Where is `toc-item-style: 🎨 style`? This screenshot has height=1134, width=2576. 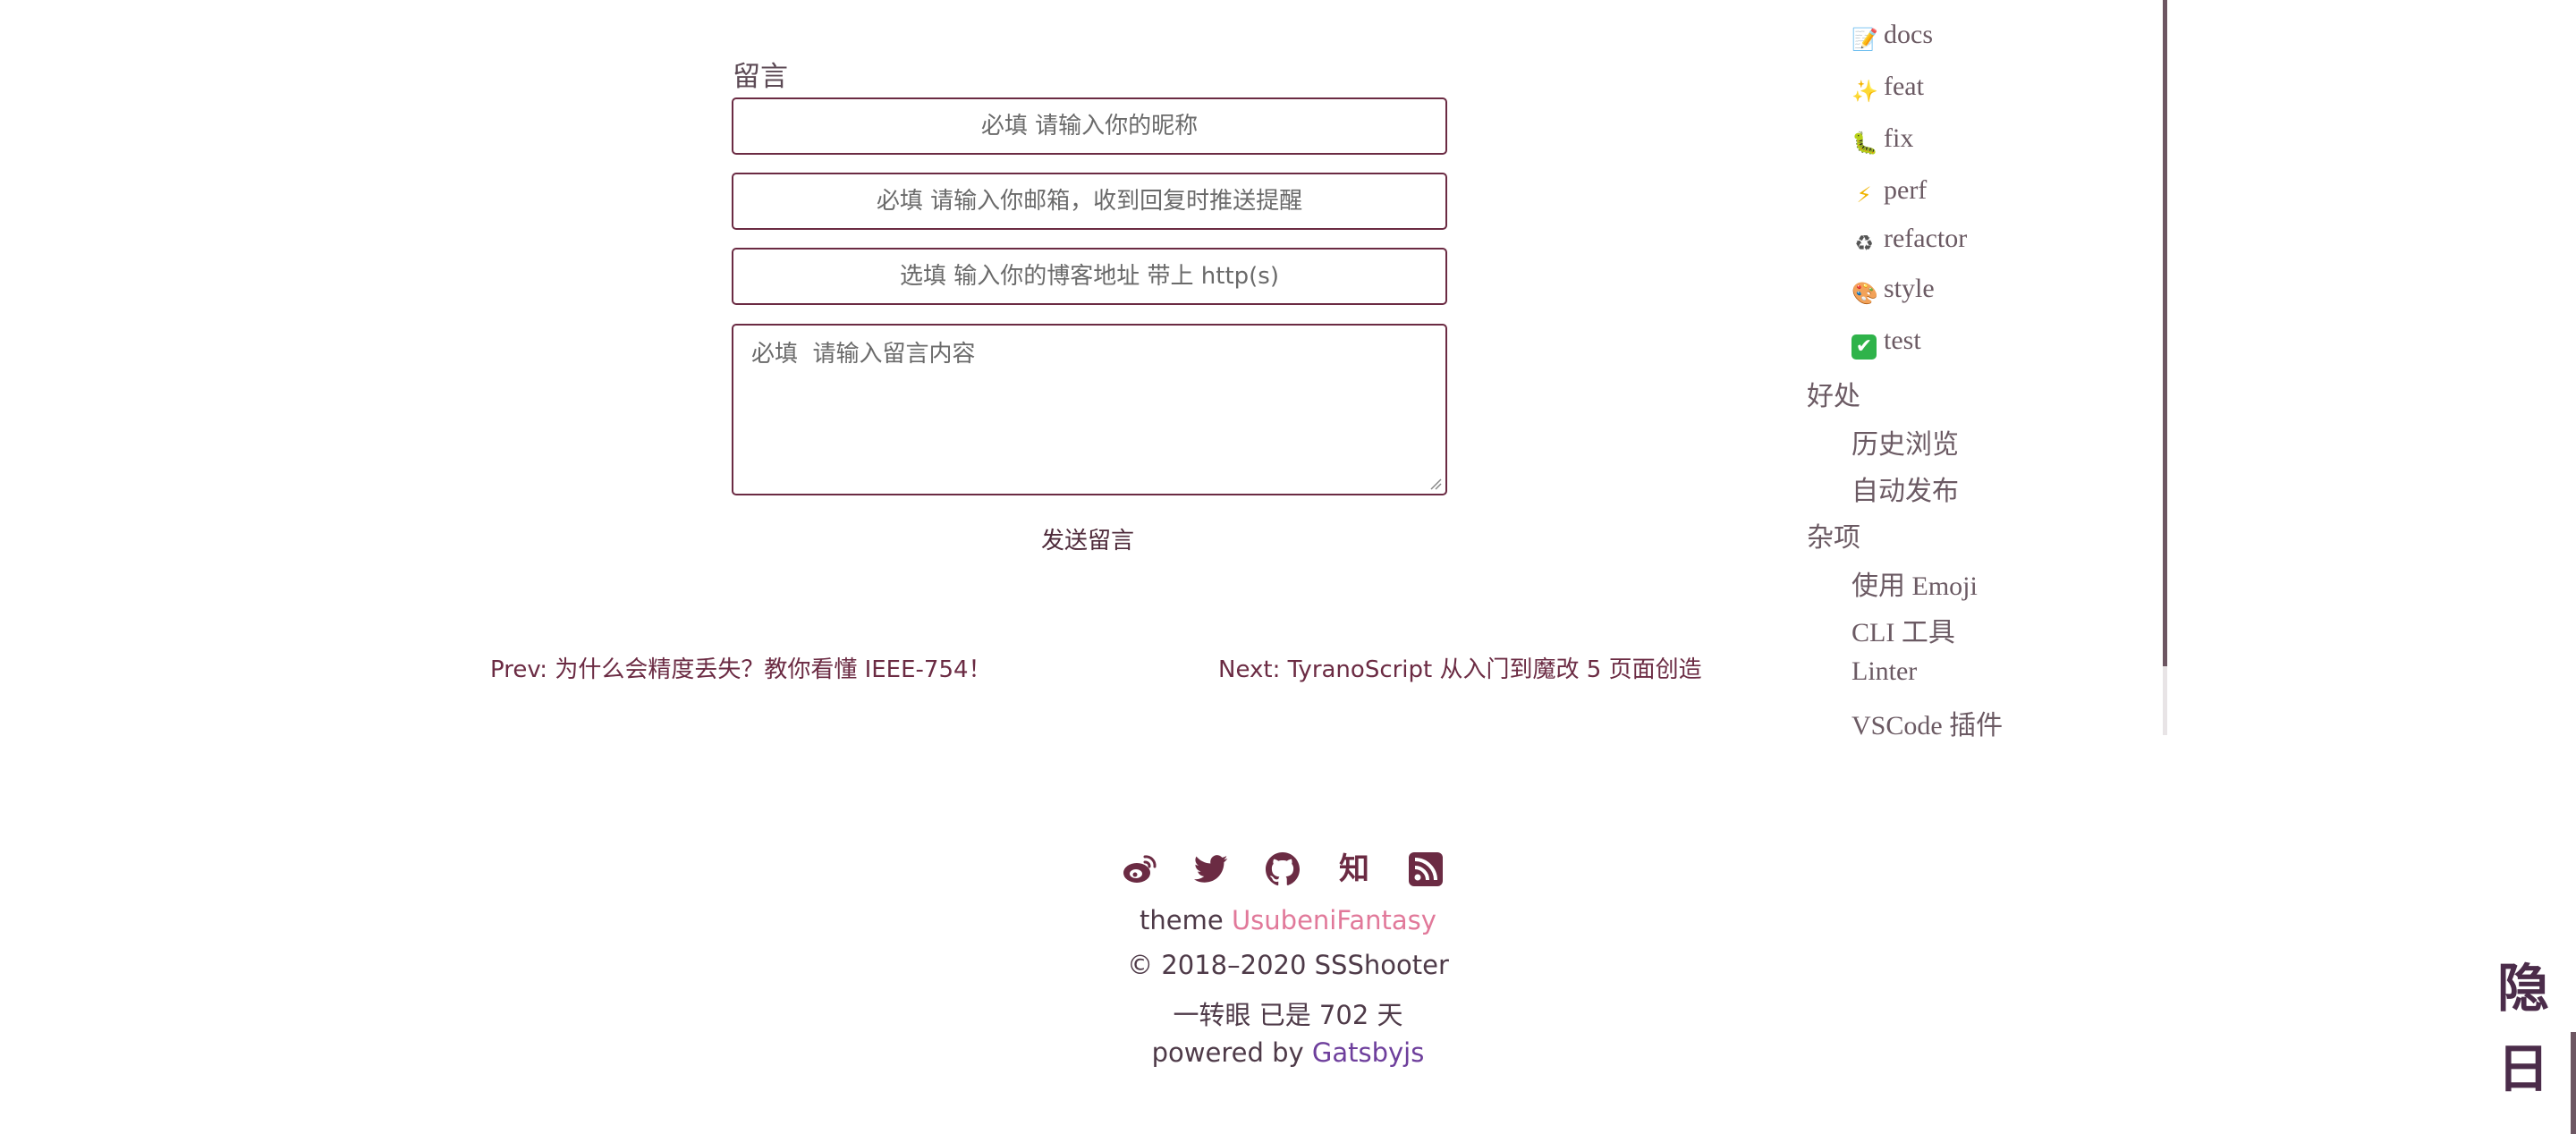
toc-item-style: 🎨 style is located at coordinates (1893, 290).